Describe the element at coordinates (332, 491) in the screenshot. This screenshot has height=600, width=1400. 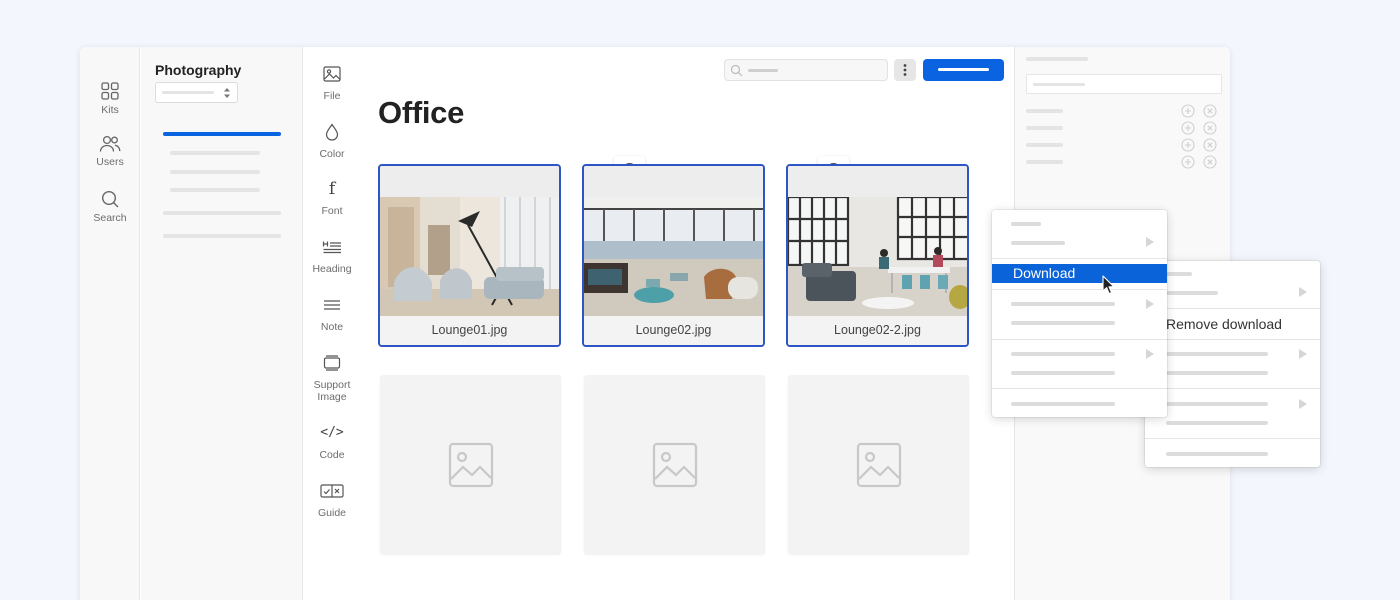
I see `guide-icon` at that location.